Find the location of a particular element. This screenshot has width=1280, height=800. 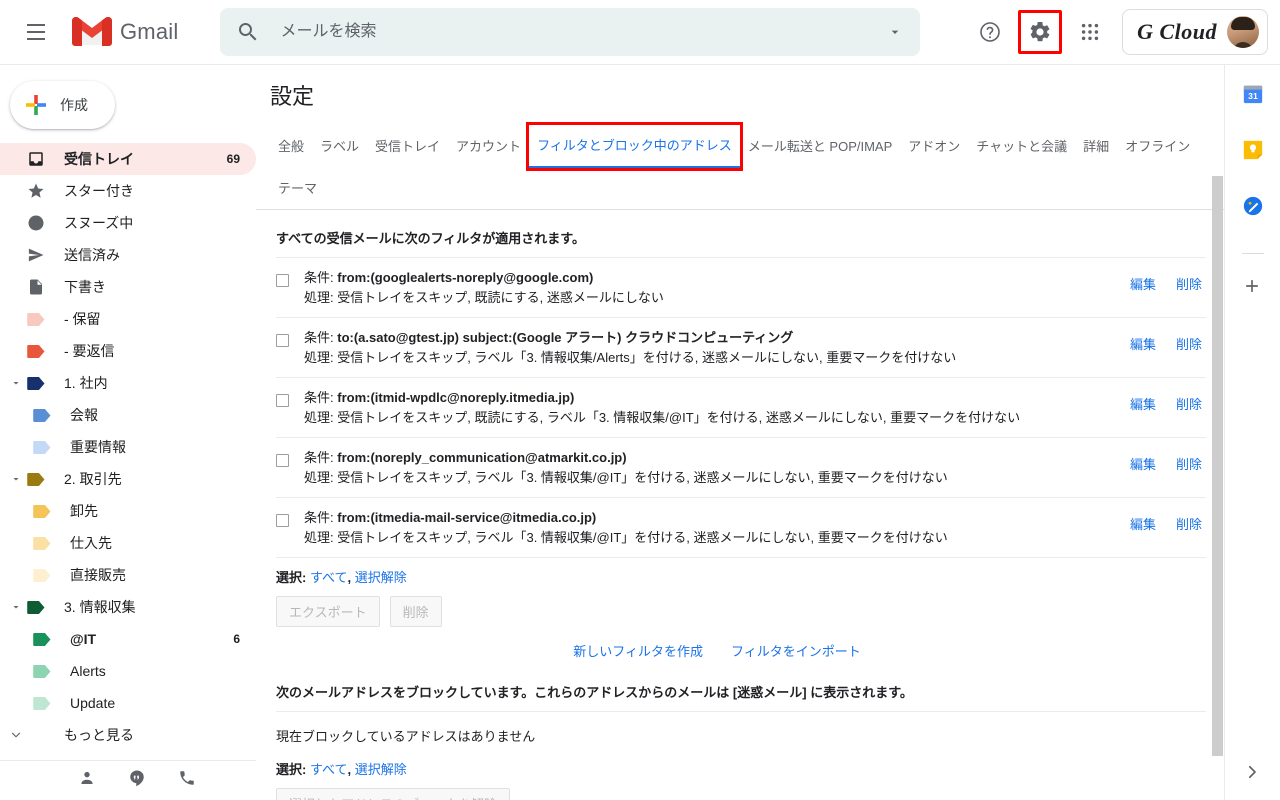

sidebar-item-drafts: 下書き is located at coordinates (128, 287).